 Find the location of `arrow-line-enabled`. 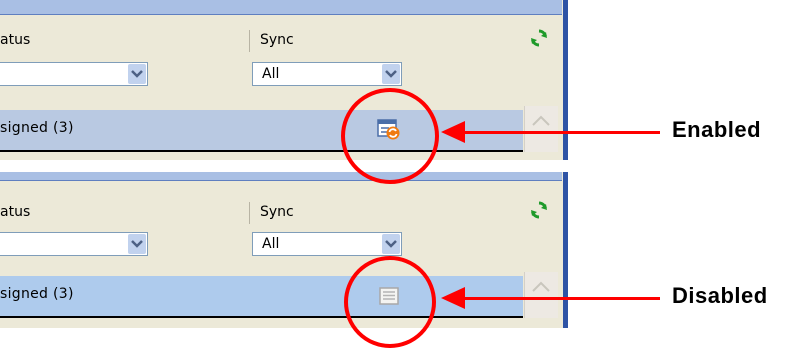

arrow-line-enabled is located at coordinates (561, 132).